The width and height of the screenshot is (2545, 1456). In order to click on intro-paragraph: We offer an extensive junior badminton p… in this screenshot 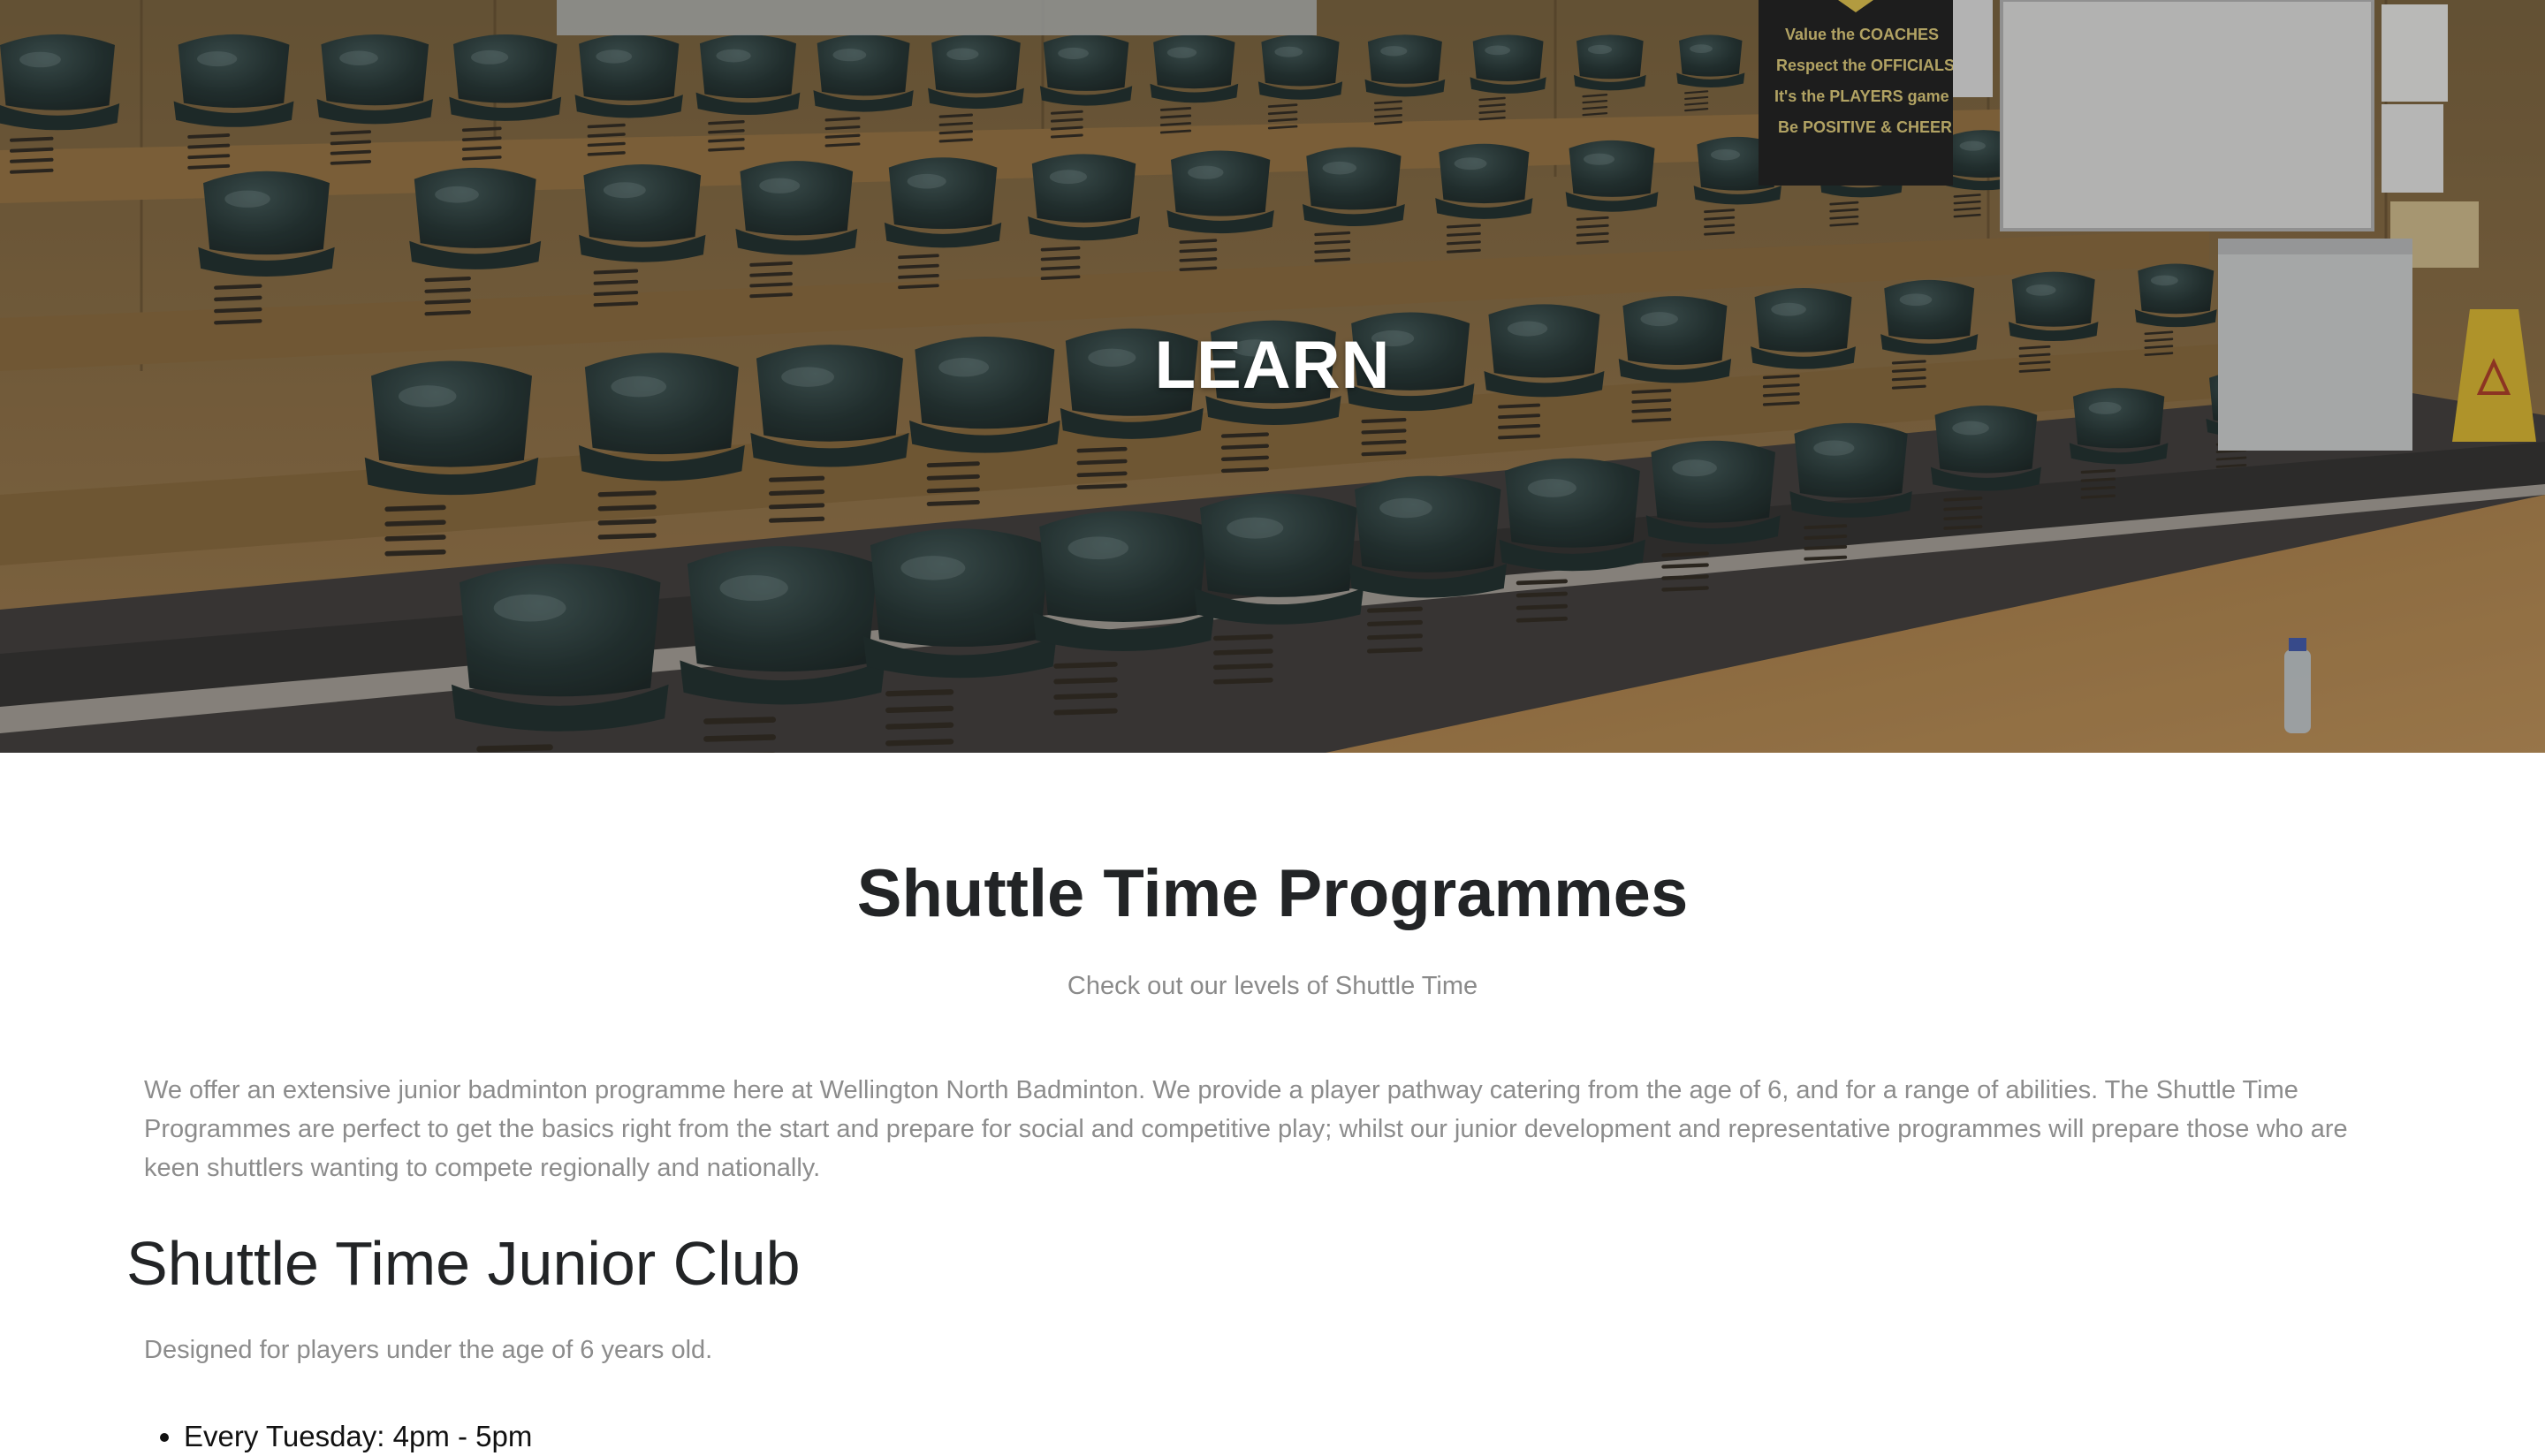, I will do `click(1246, 1129)`.